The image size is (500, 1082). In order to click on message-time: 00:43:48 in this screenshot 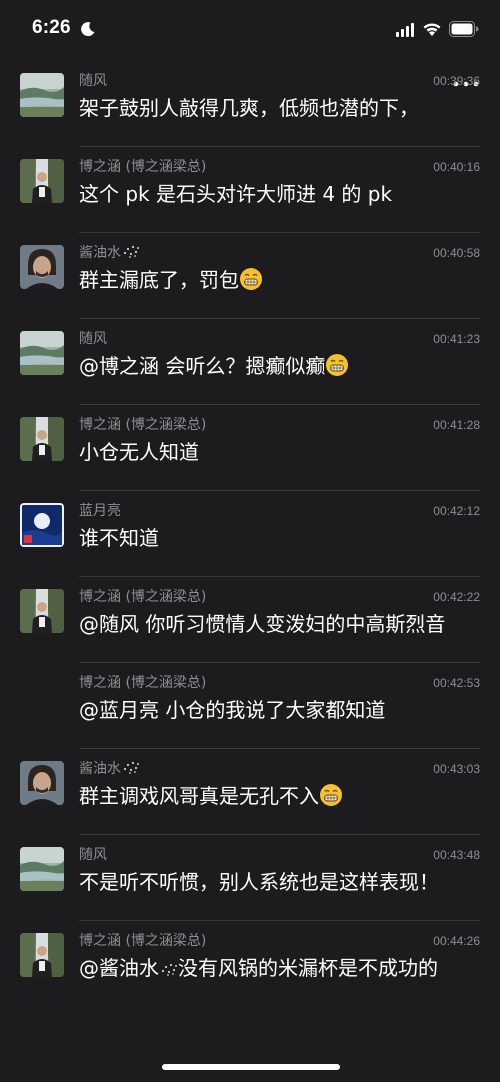, I will do `click(456, 855)`.